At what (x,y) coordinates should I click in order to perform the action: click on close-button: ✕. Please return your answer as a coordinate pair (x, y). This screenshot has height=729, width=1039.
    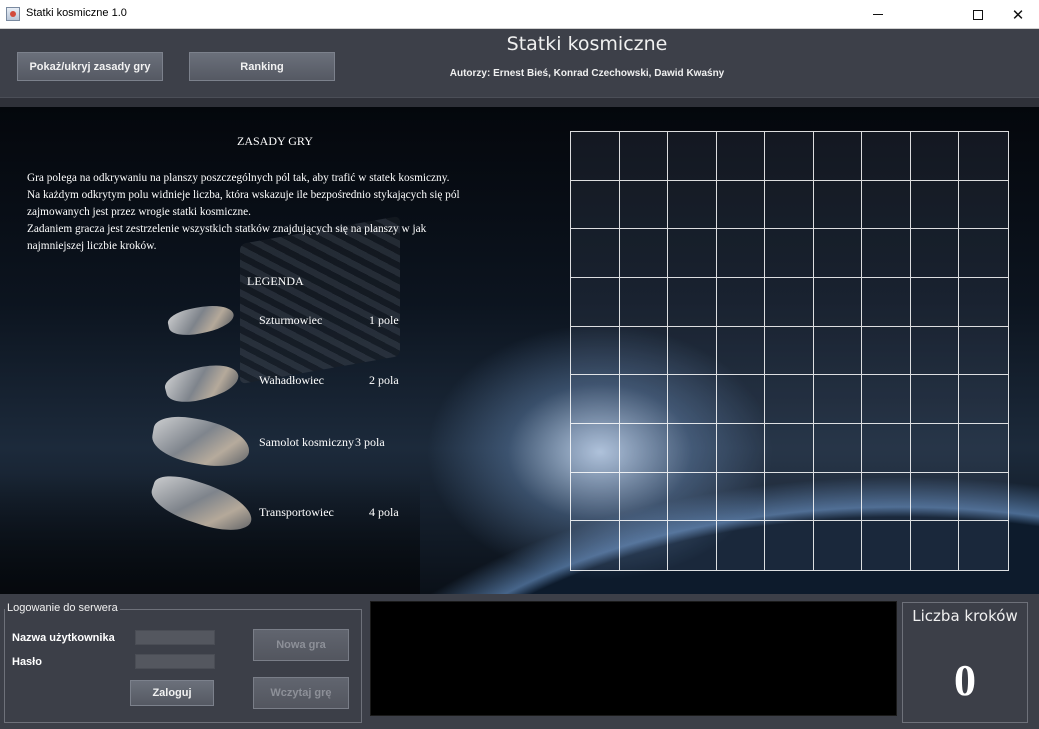
    Looking at the image, I should click on (1017, 14).